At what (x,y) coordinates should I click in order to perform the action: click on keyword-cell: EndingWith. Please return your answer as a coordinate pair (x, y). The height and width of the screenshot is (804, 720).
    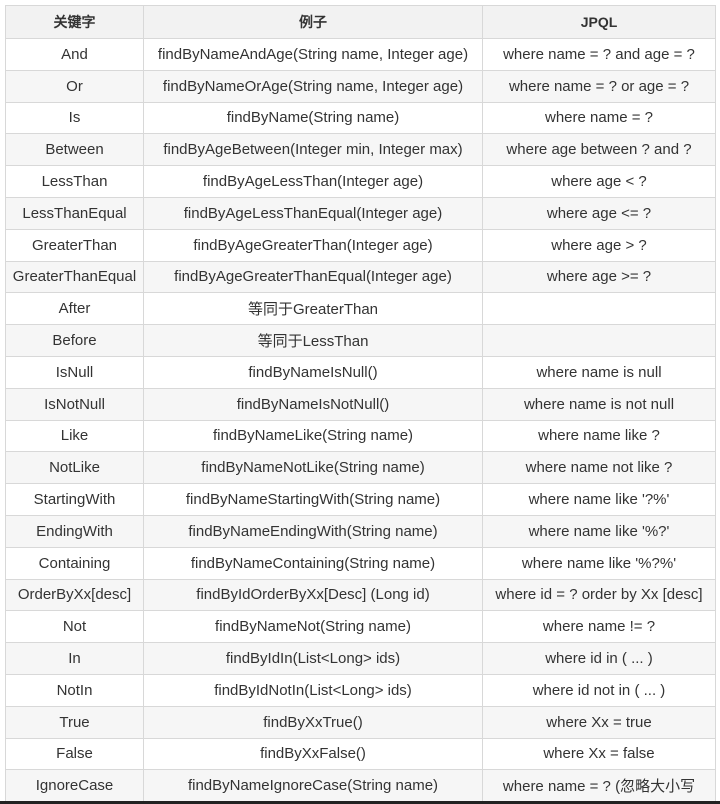
    Looking at the image, I should click on (74, 531).